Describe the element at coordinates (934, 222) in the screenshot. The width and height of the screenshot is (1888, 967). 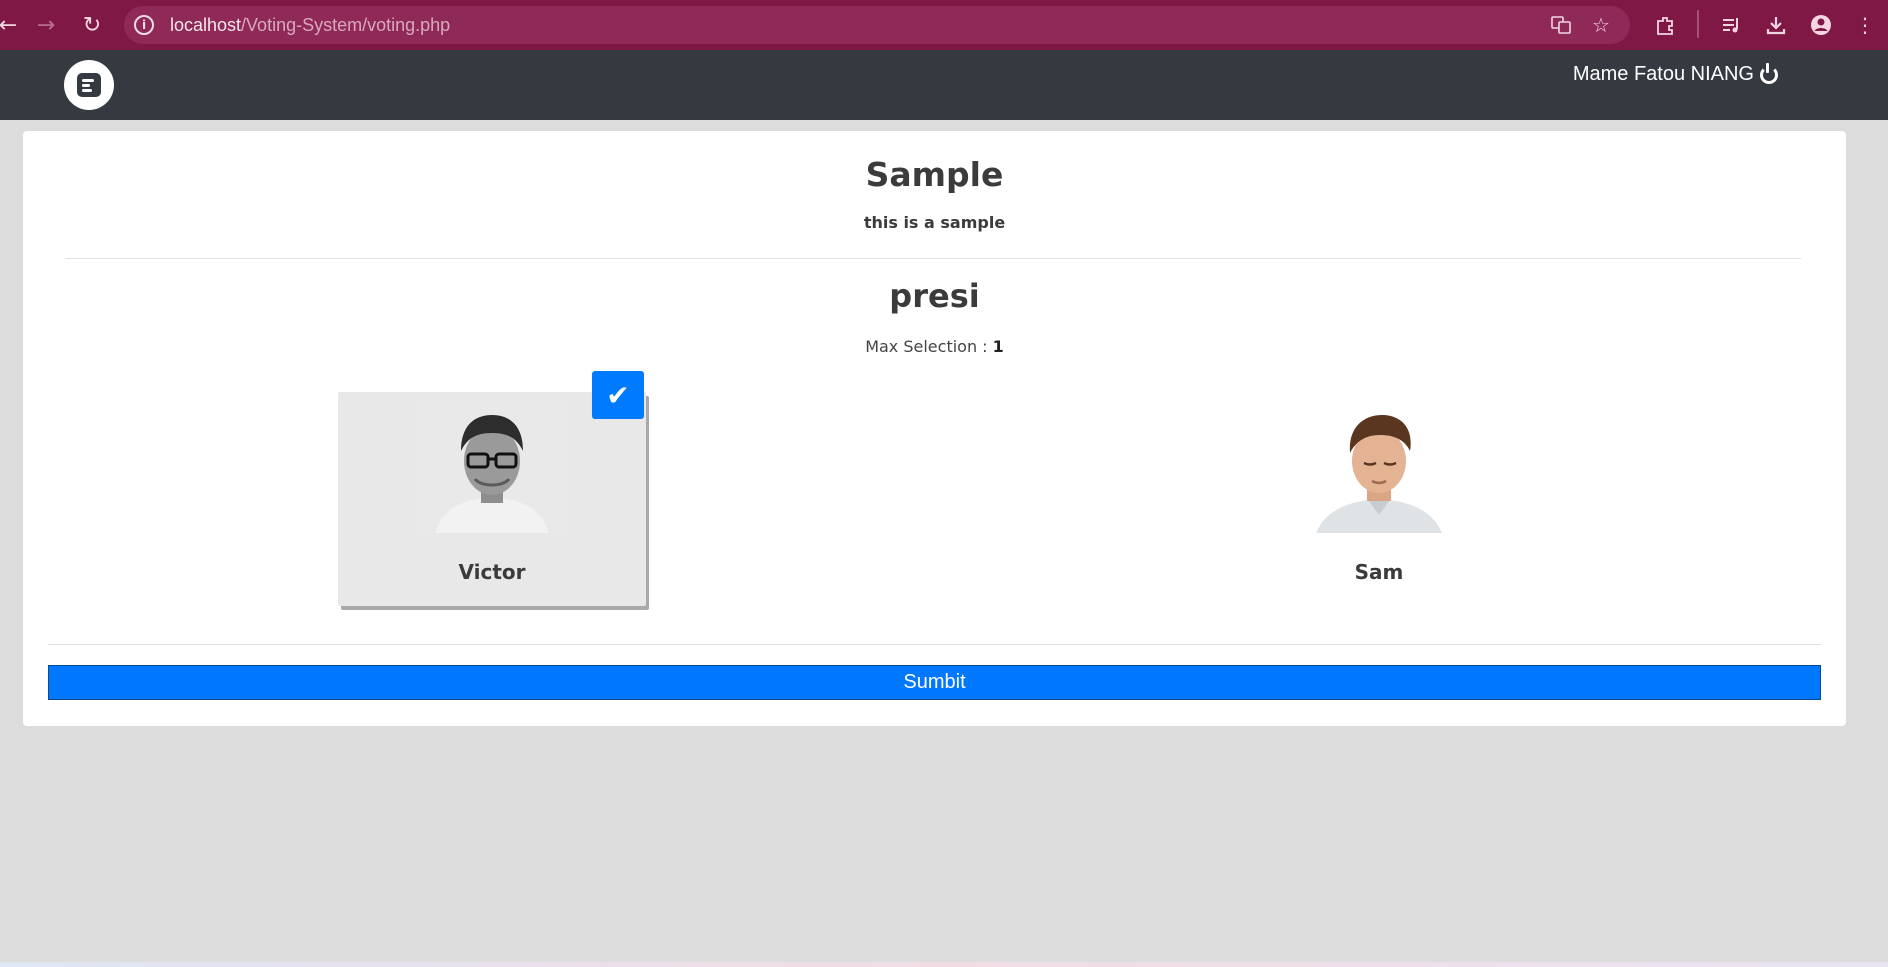
I see `election-description: this is a sample` at that location.